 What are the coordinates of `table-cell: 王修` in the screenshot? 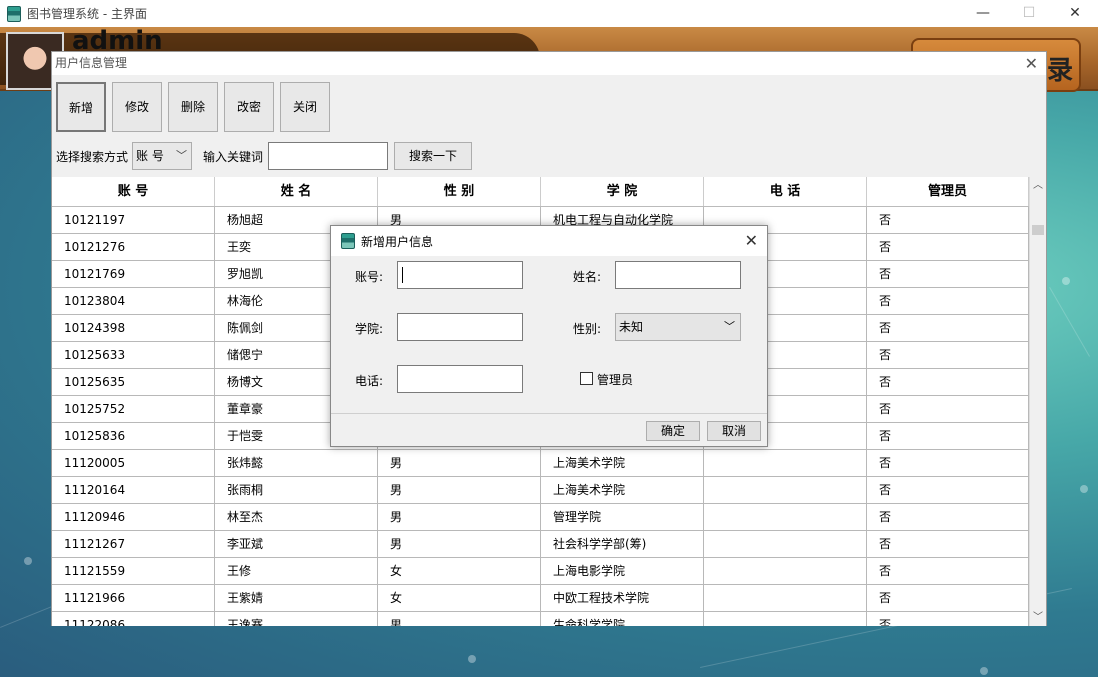 It's located at (296, 571).